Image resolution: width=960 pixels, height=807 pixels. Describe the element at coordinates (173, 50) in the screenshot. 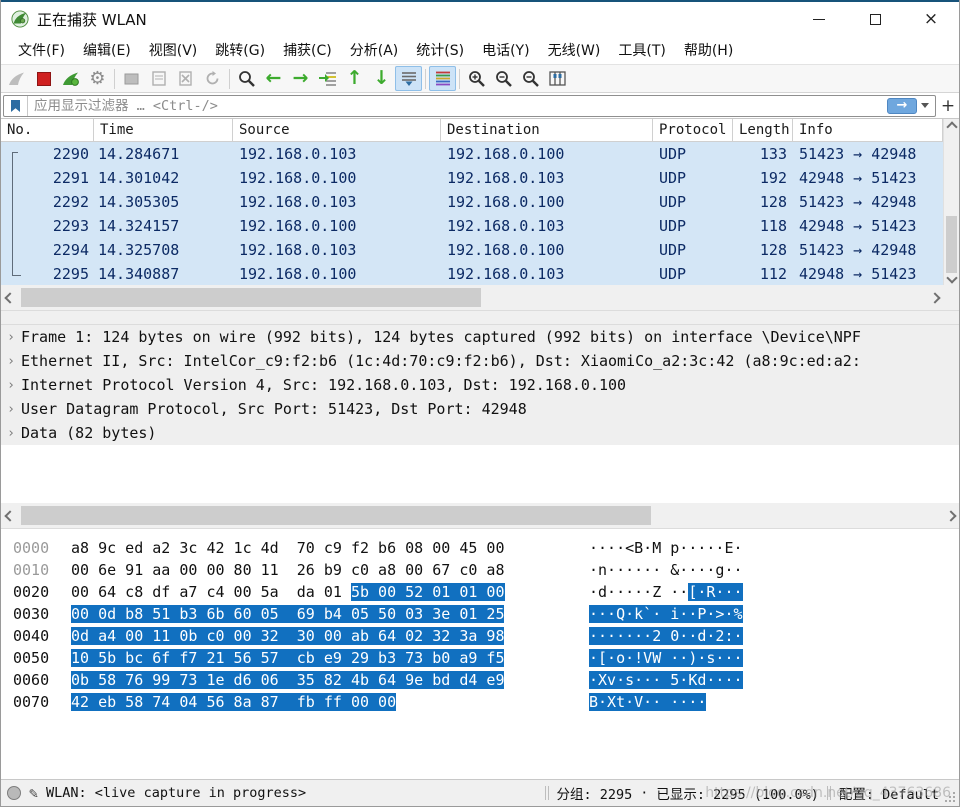

I see `menu-view: 视图(V)` at that location.